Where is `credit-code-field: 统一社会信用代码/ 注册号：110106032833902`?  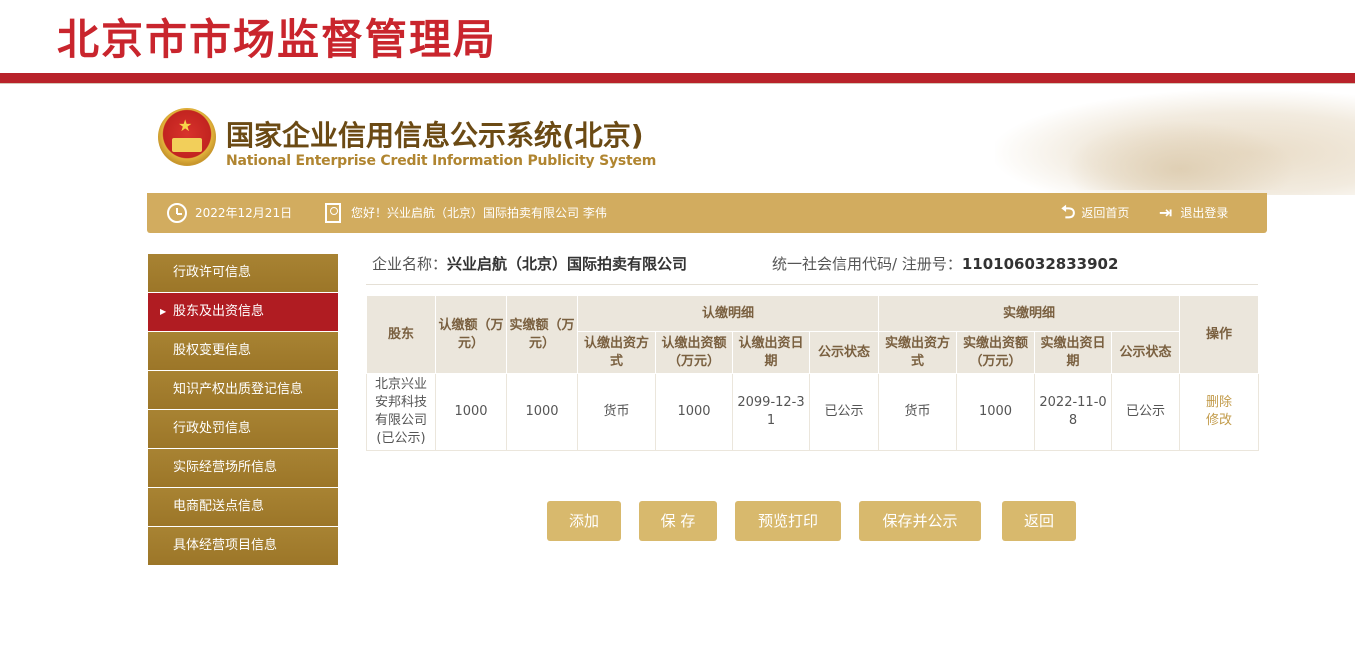
credit-code-field: 统一社会信用代码/ 注册号：110106032833902 is located at coordinates (945, 264).